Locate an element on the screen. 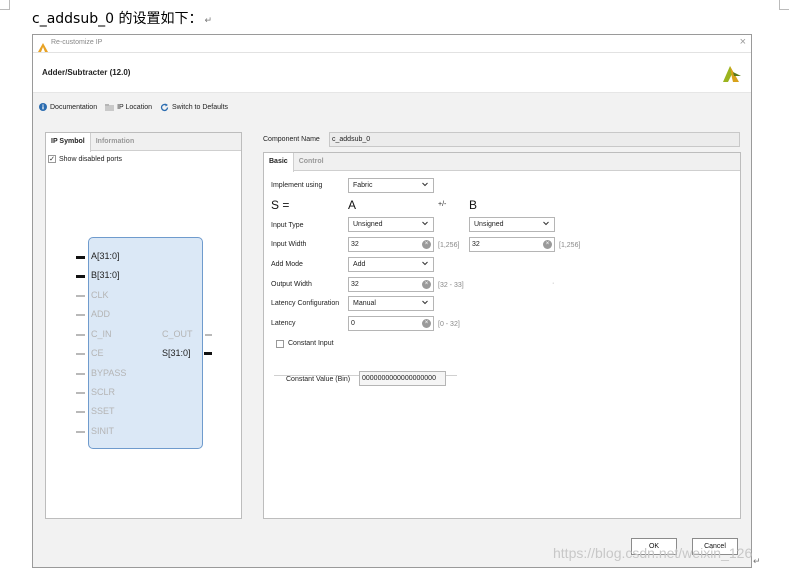  latency-configuration-select: Manual is located at coordinates (391, 303).